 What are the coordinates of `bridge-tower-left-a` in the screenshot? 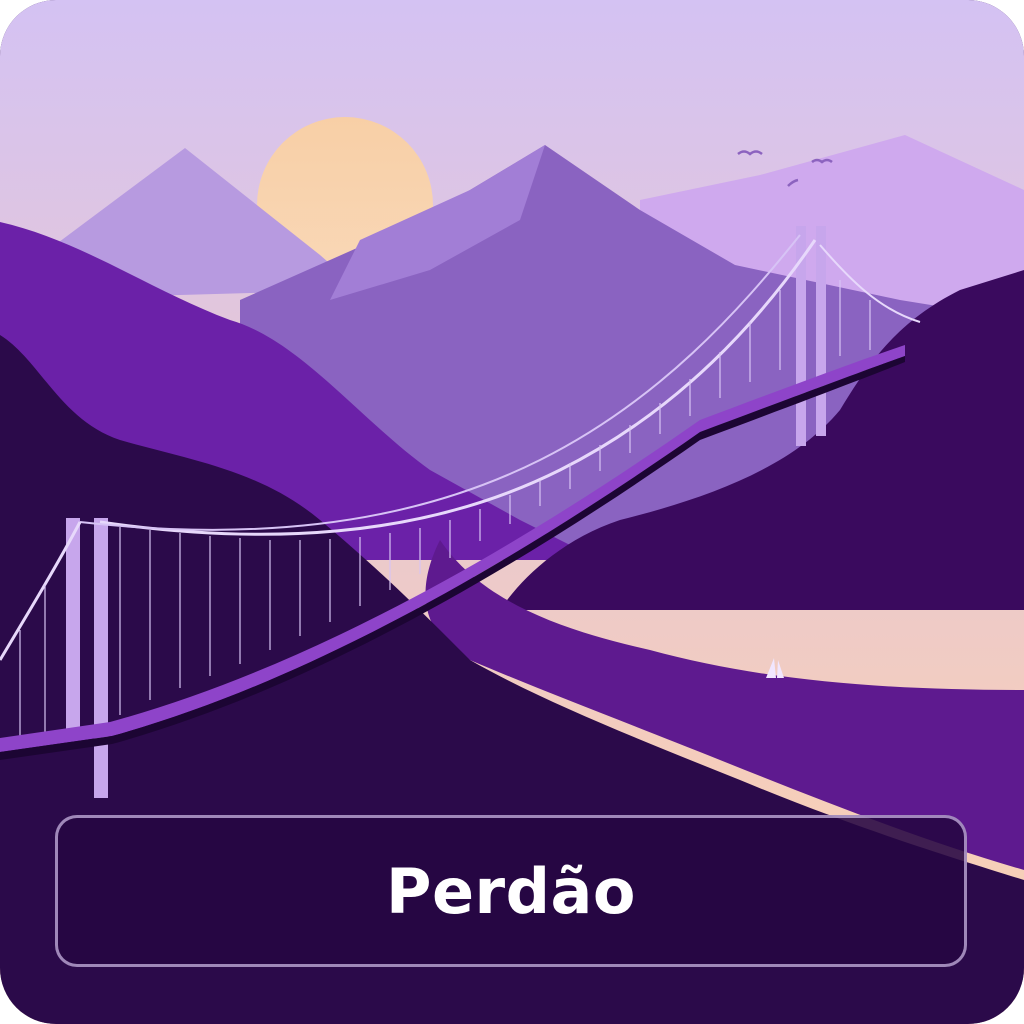 It's located at (73, 628).